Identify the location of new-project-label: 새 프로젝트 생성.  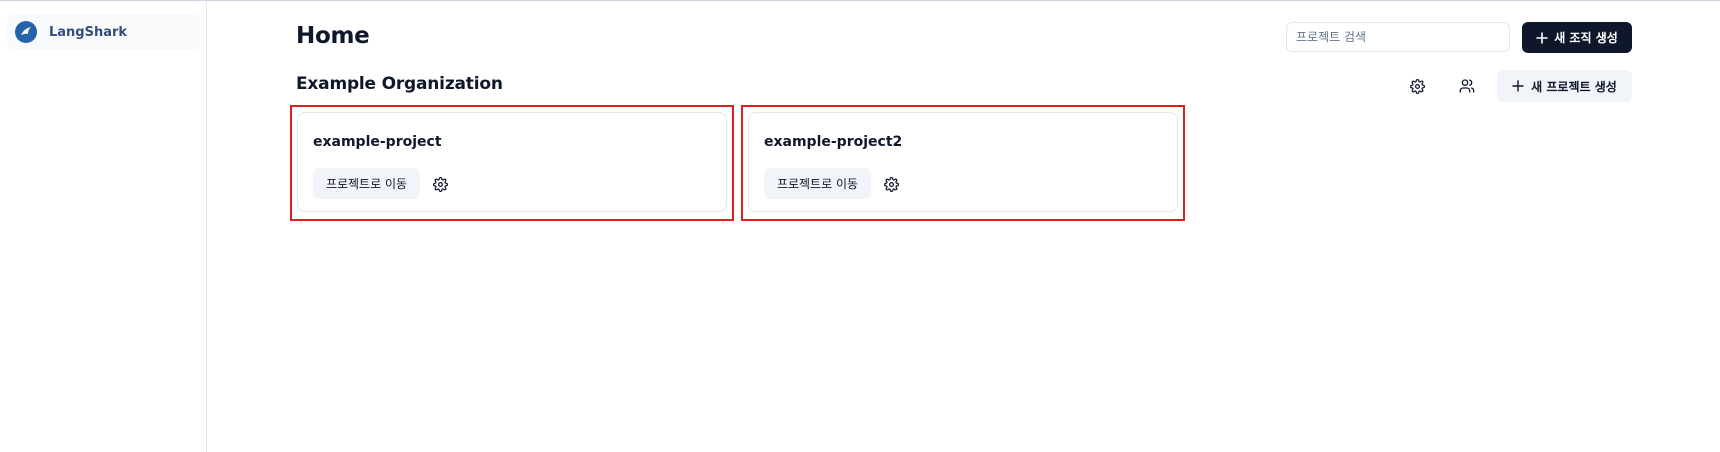
(1574, 86).